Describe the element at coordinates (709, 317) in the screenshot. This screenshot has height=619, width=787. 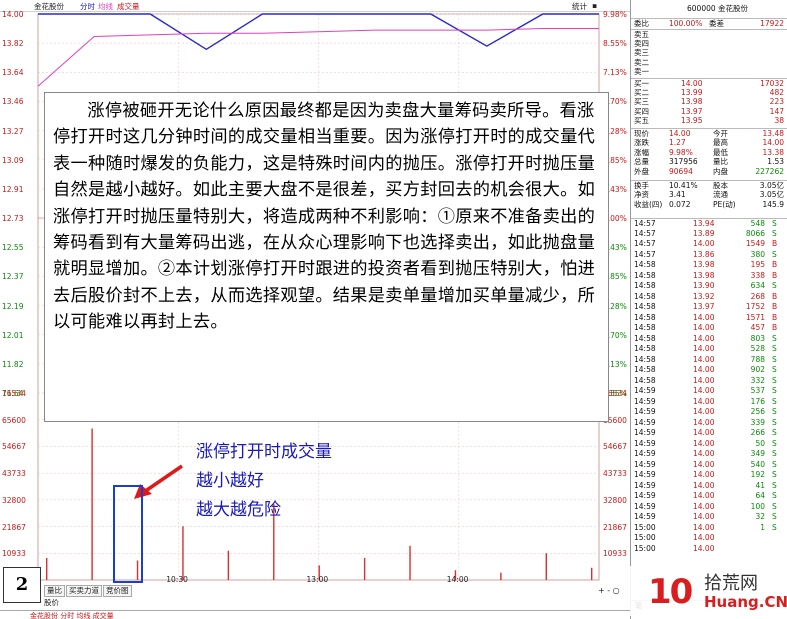
I see `tick-row: 14:58 14.00 1571 B` at that location.